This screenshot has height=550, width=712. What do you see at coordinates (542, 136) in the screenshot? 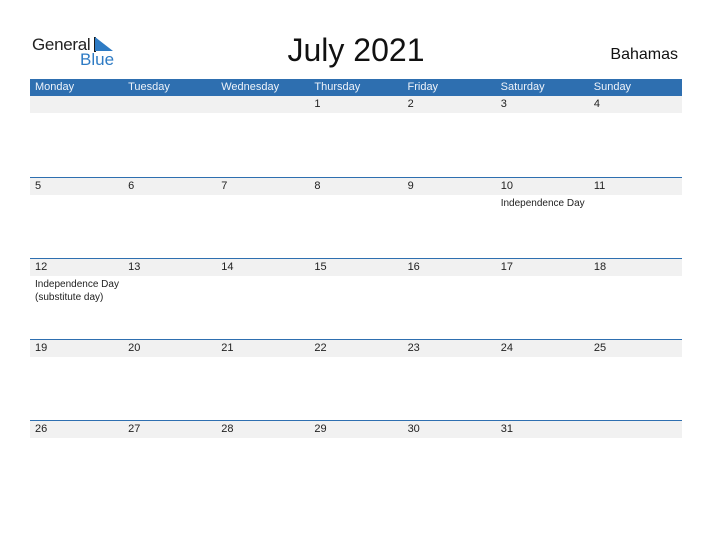
I see `day-cell: 3` at bounding box center [542, 136].